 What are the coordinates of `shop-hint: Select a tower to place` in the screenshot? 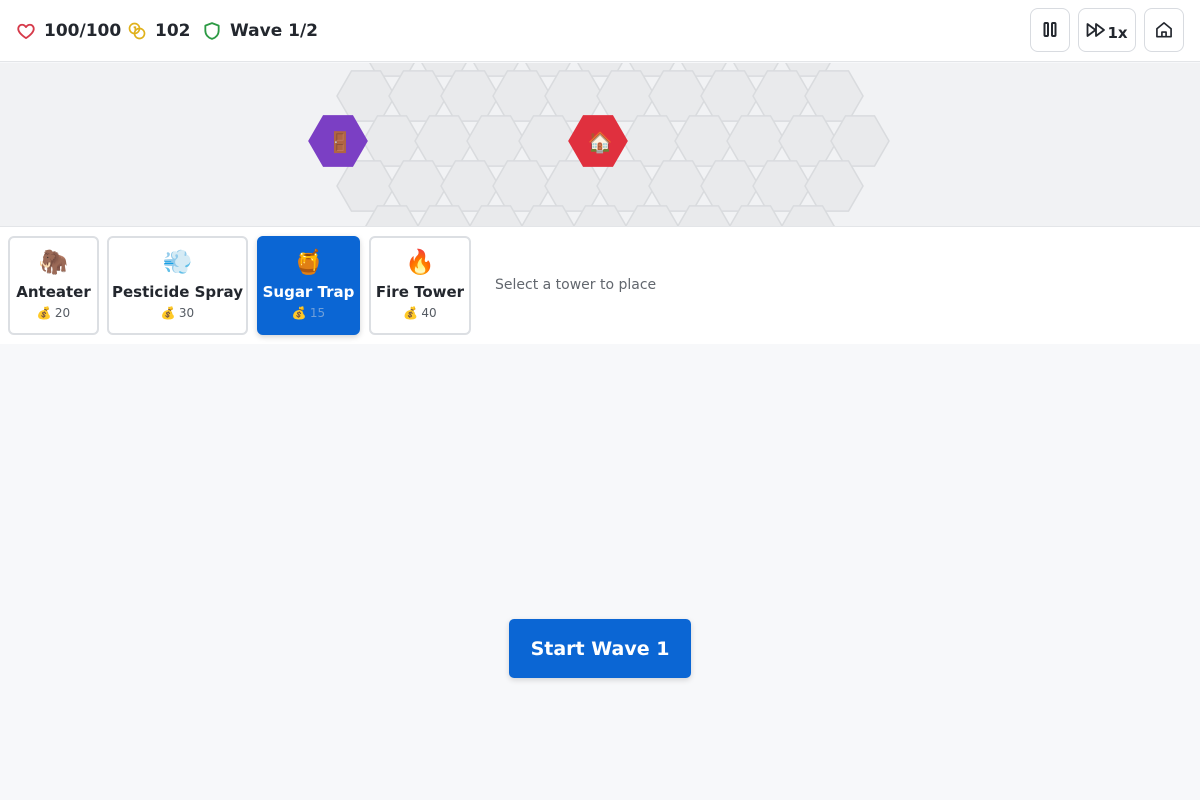 It's located at (576, 285).